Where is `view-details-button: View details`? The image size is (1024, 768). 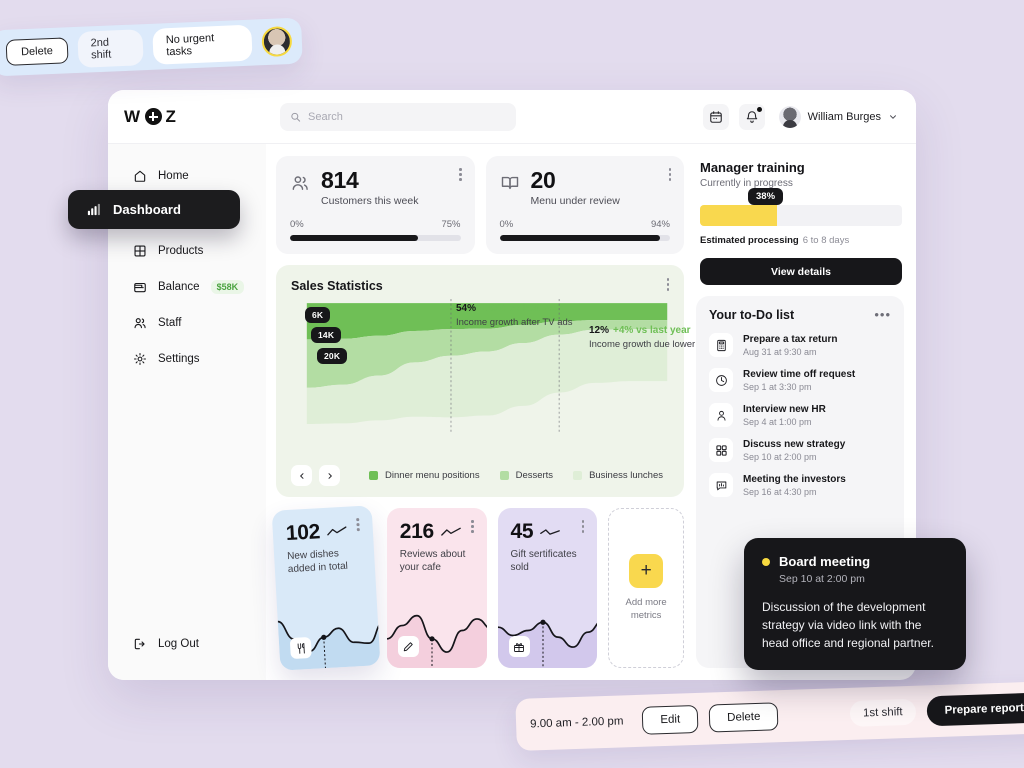
view-details-button: View details is located at coordinates (801, 271).